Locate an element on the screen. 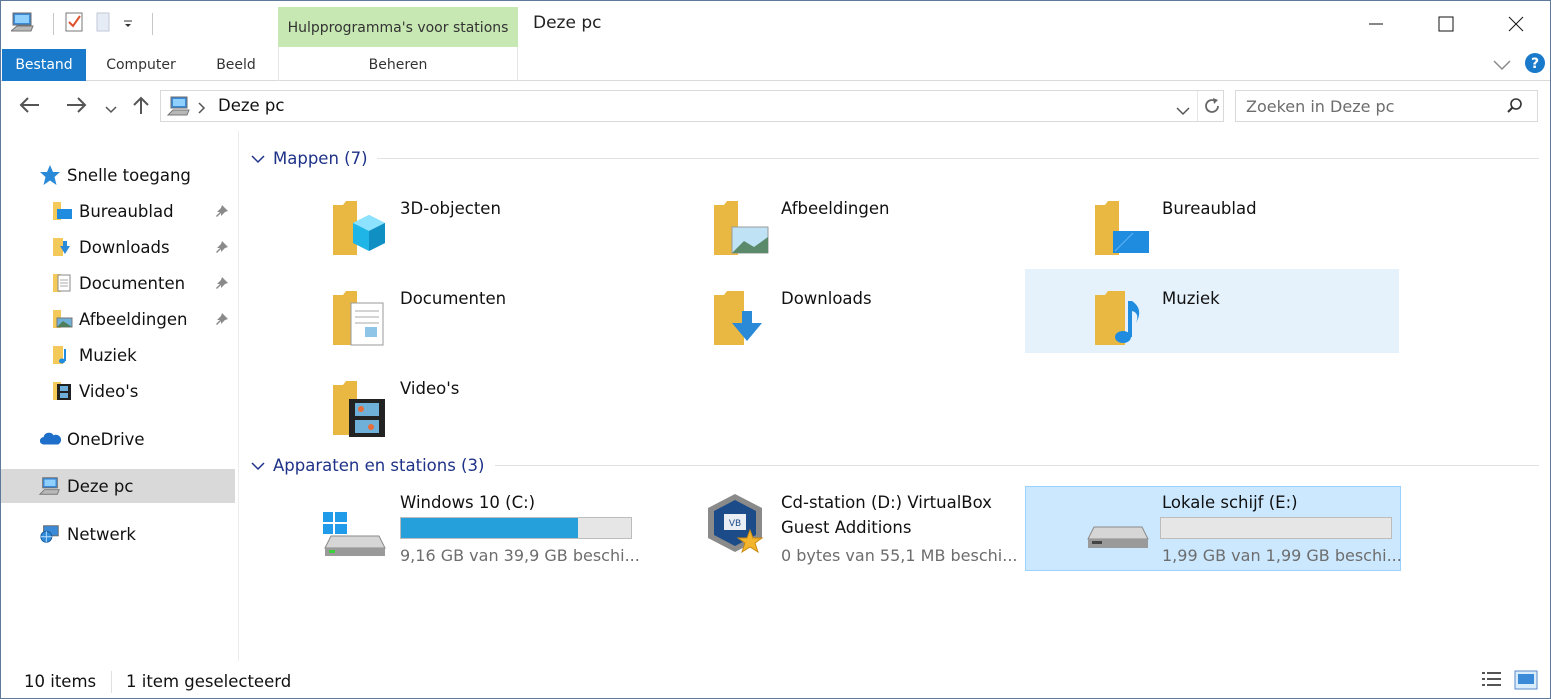  minimize-button is located at coordinates (1376, 24).